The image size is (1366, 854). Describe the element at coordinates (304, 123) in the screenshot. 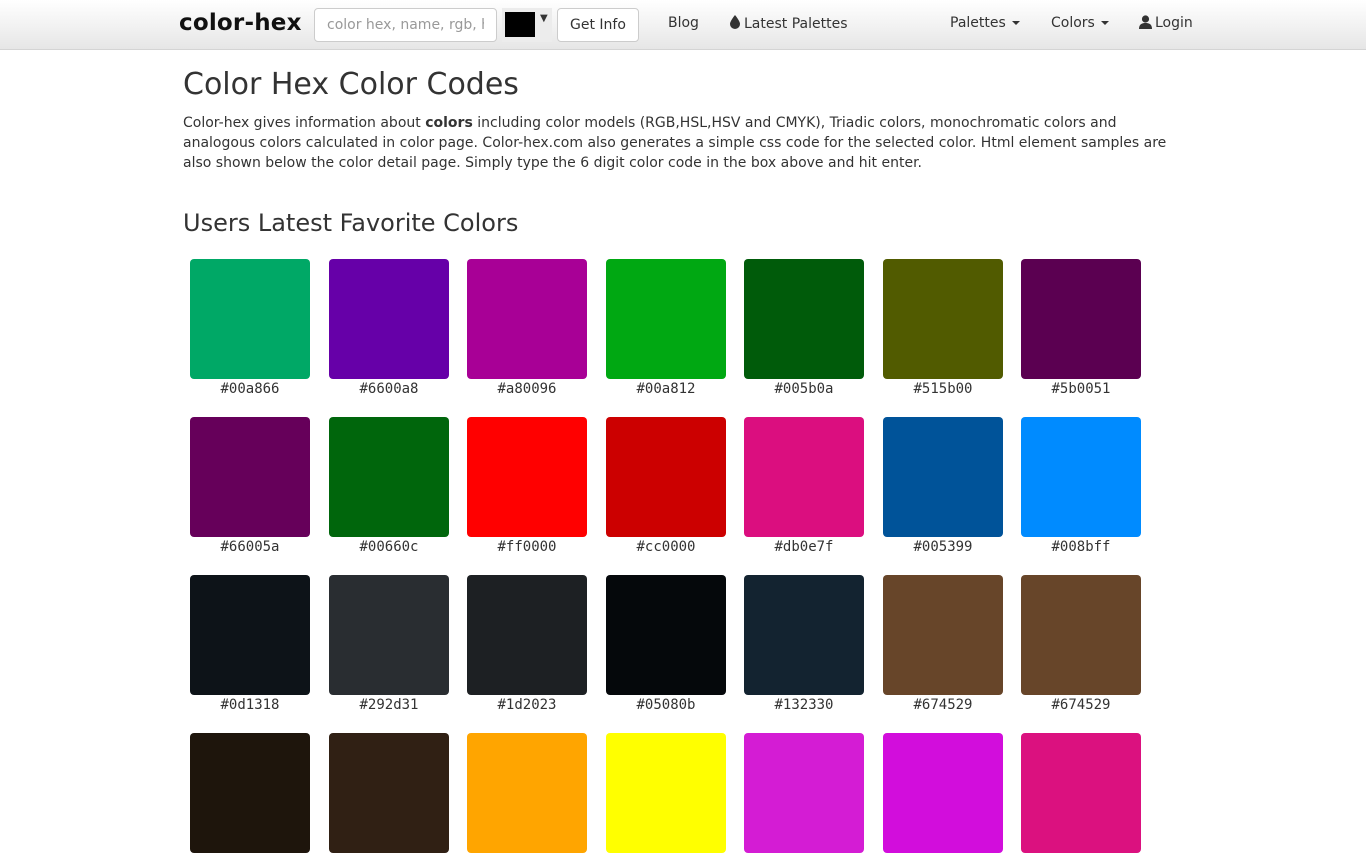

I see `intro-text-start: Color-hex gives information about` at that location.